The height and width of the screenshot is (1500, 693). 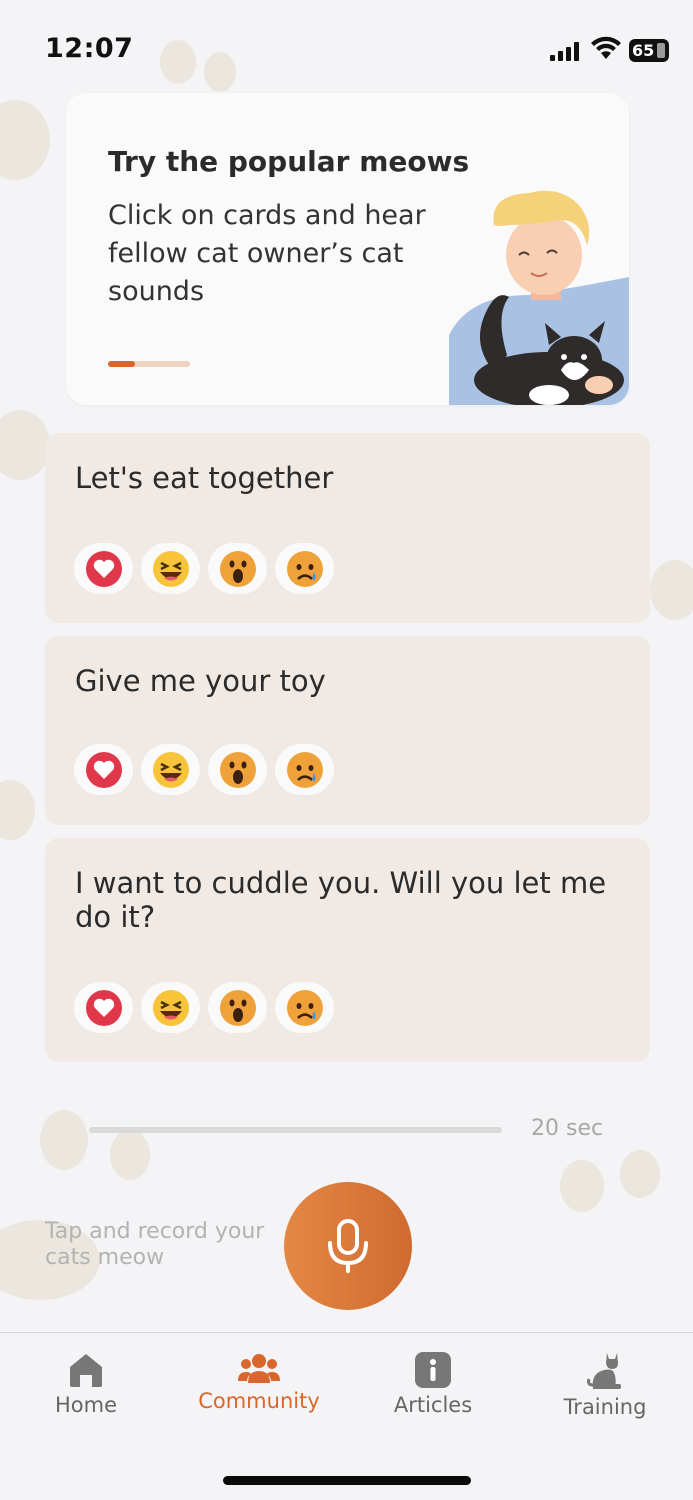 I want to click on tab-home: Home, so click(x=86, y=1384).